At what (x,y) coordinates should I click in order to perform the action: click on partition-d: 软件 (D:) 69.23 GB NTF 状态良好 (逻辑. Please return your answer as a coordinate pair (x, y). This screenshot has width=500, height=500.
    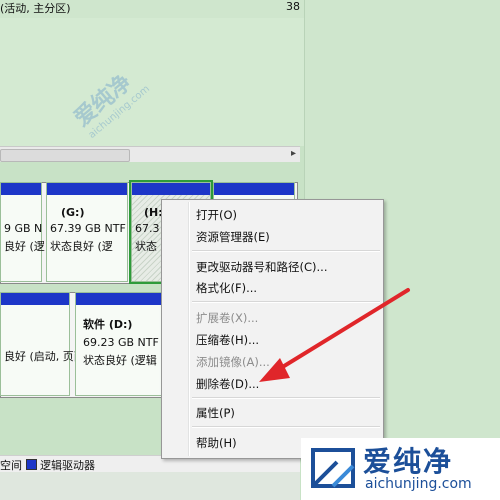
    Looking at the image, I should click on (120, 344).